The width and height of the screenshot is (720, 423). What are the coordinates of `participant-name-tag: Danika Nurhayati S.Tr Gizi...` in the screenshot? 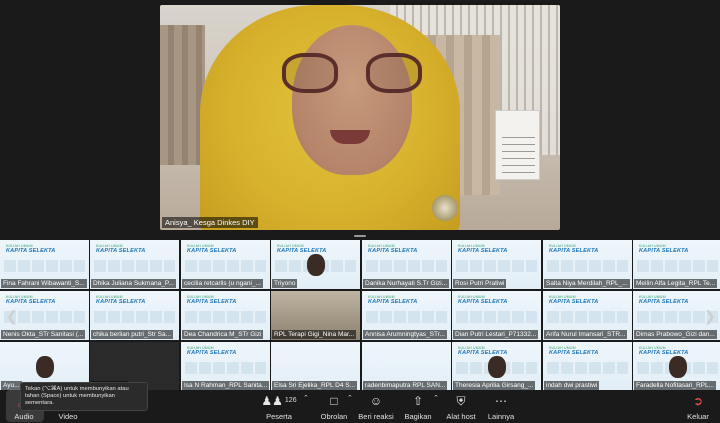 It's located at (406, 283).